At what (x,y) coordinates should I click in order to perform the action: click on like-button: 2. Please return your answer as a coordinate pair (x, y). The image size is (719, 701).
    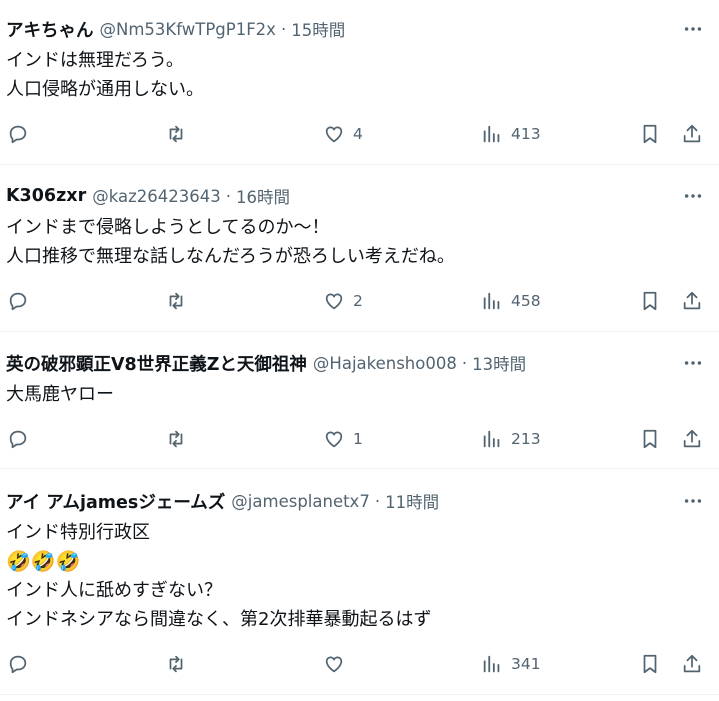
    Looking at the image, I should click on (343, 301).